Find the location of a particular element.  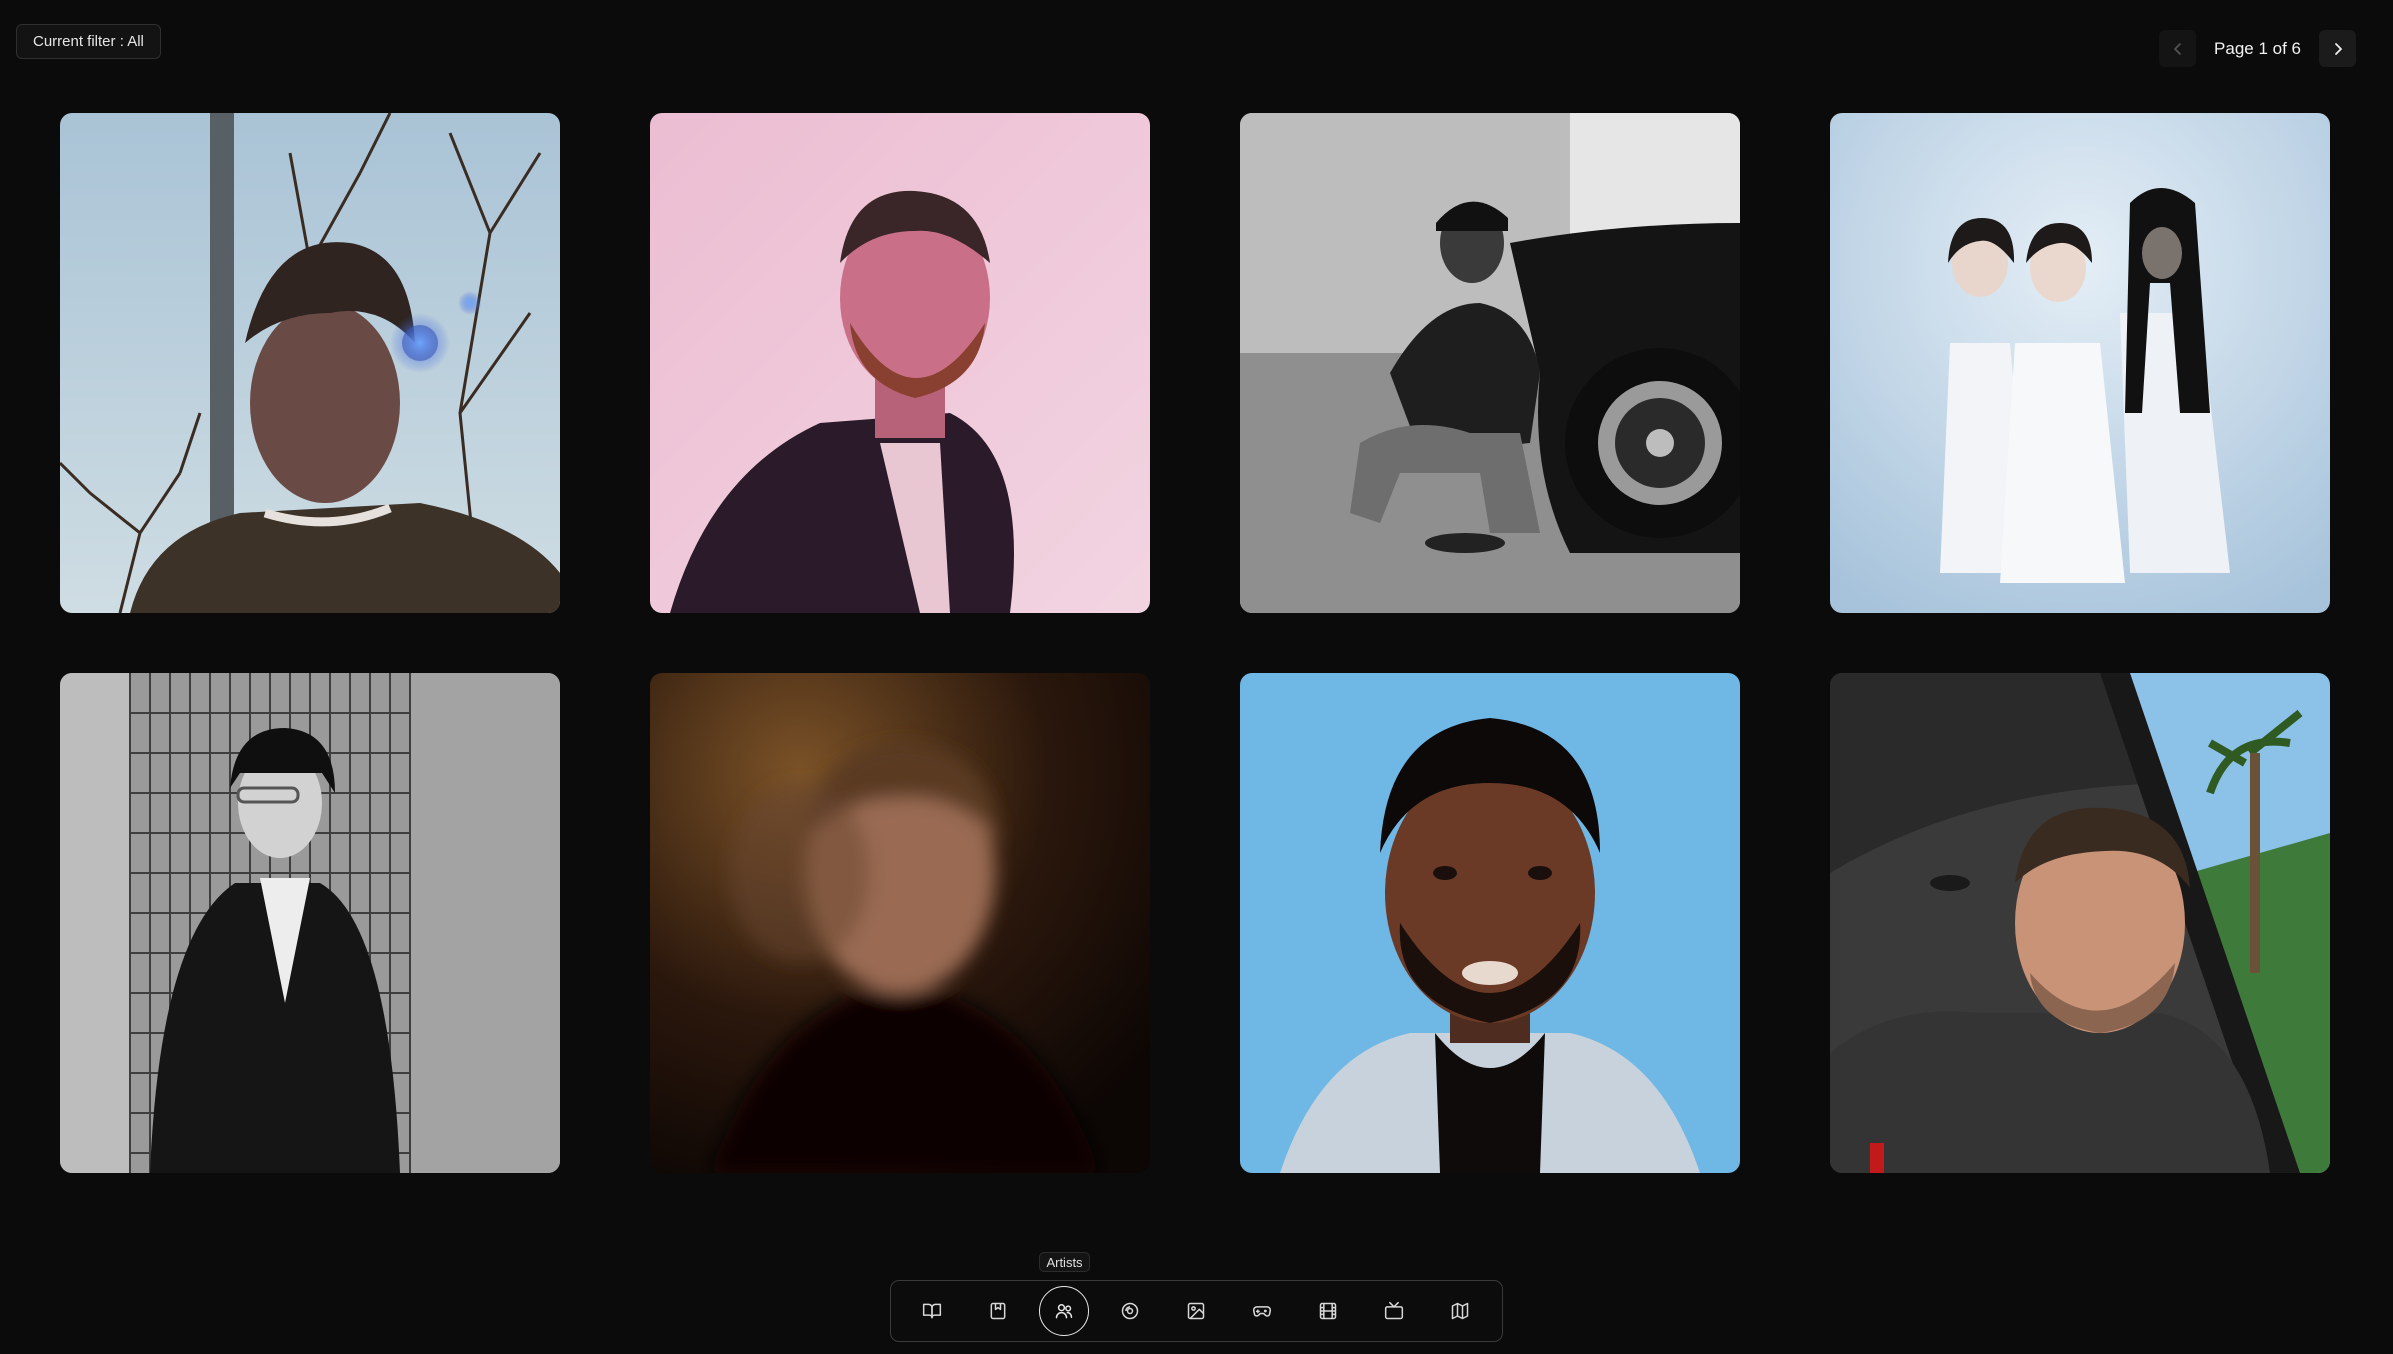

image-icon is located at coordinates (1196, 1311).